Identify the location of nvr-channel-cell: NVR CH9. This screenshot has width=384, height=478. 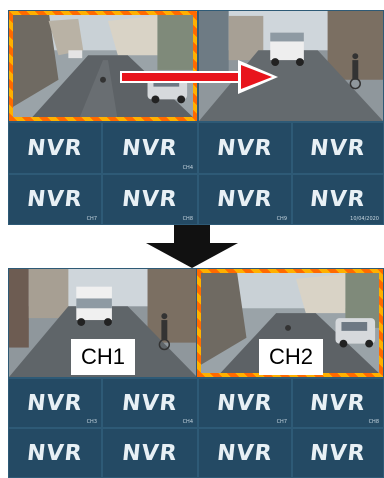
(245, 199).